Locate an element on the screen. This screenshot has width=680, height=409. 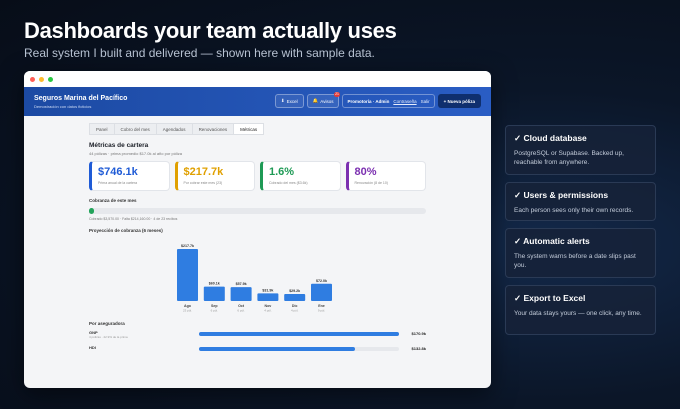
collection-title: Cobranza de este mes is located at coordinates (113, 200).